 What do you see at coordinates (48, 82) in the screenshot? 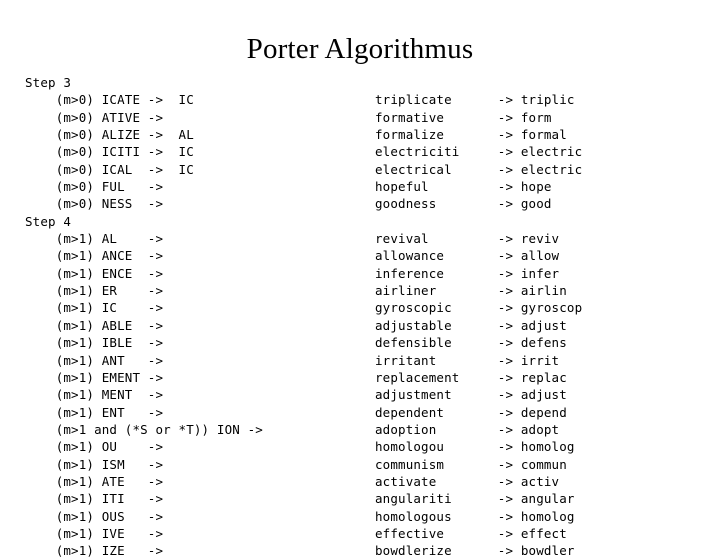
I see `step-heading: Step 3` at bounding box center [48, 82].